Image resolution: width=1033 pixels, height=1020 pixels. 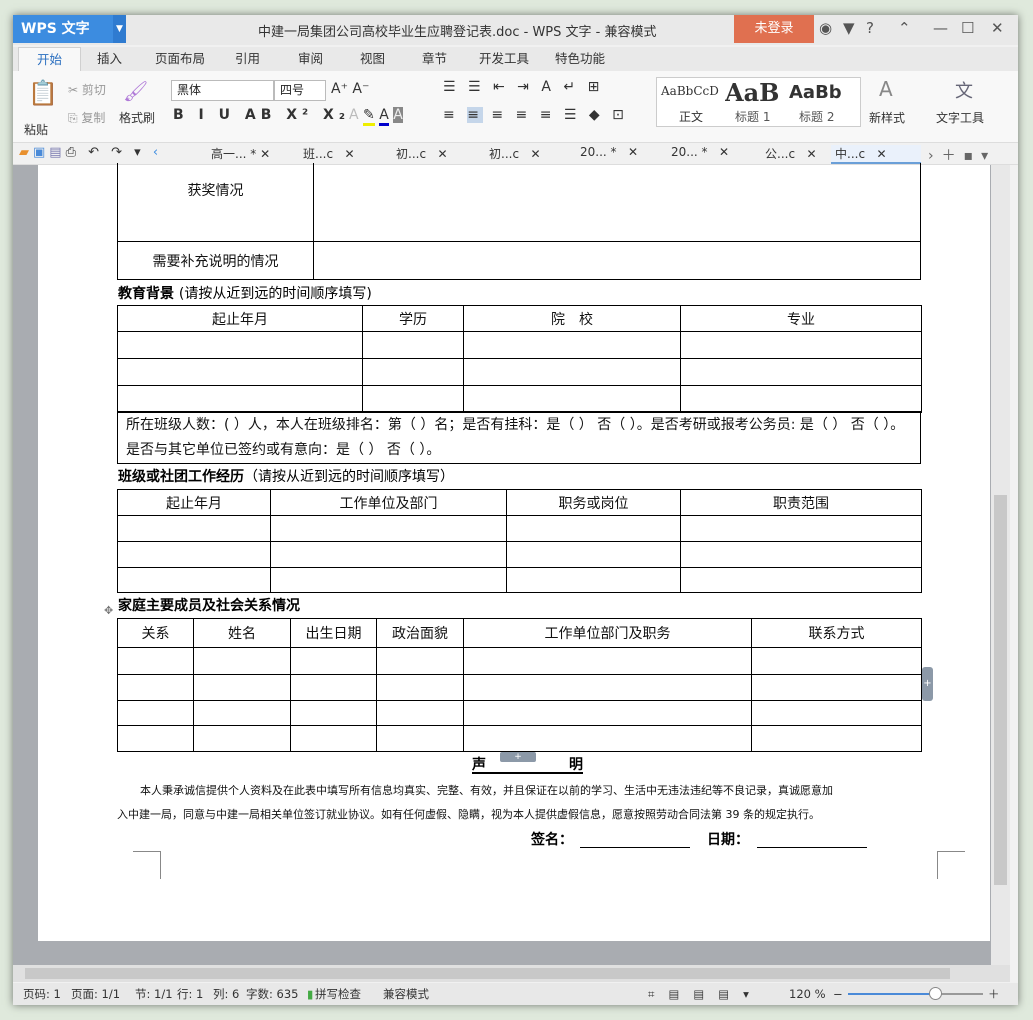 I want to click on font-size-select: 四号, so click(x=300, y=90).